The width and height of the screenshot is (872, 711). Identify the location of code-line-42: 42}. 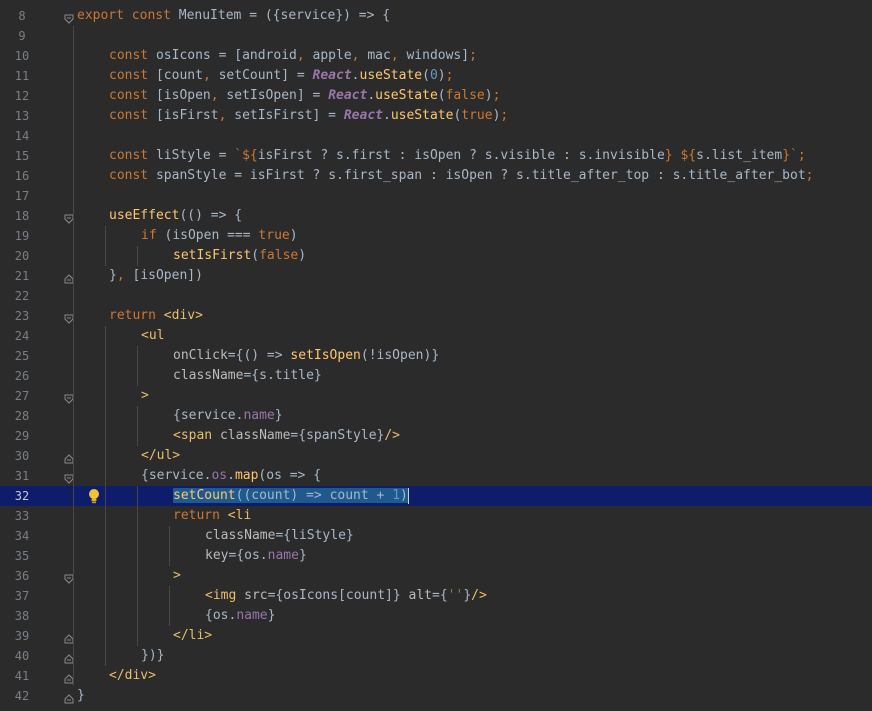
(436, 696).